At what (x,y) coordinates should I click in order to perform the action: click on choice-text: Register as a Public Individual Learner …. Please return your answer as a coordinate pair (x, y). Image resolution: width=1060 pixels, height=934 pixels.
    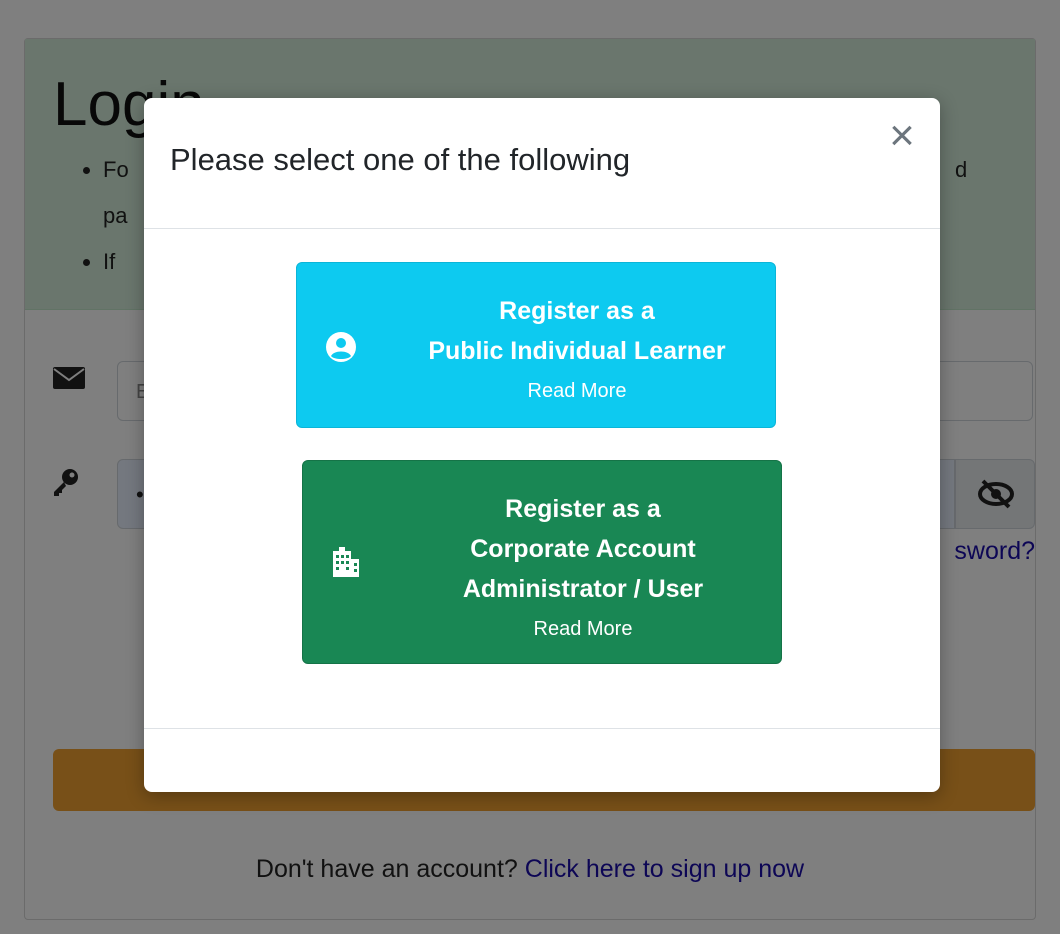
    Looking at the image, I should click on (577, 351).